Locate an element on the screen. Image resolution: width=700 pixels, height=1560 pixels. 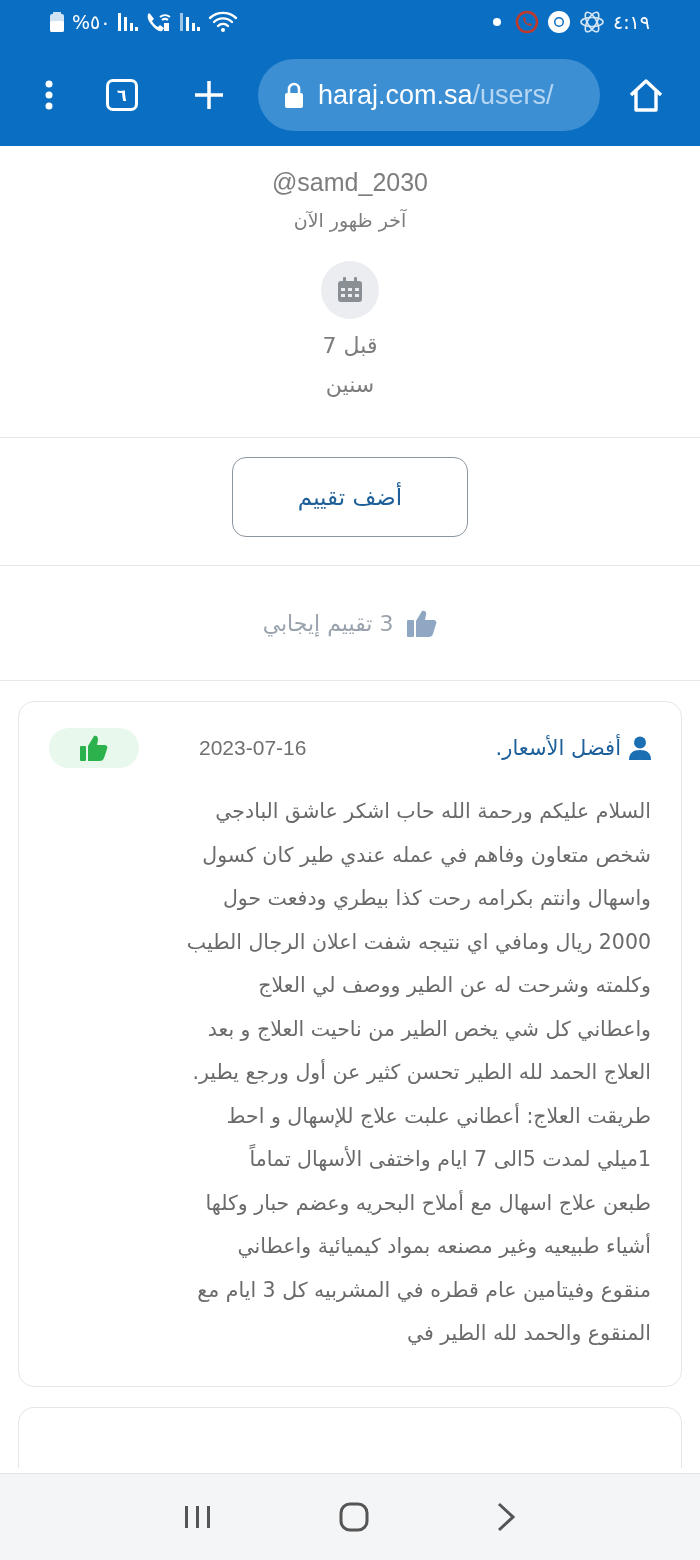
member-since-unit: سنين is located at coordinates (350, 384).